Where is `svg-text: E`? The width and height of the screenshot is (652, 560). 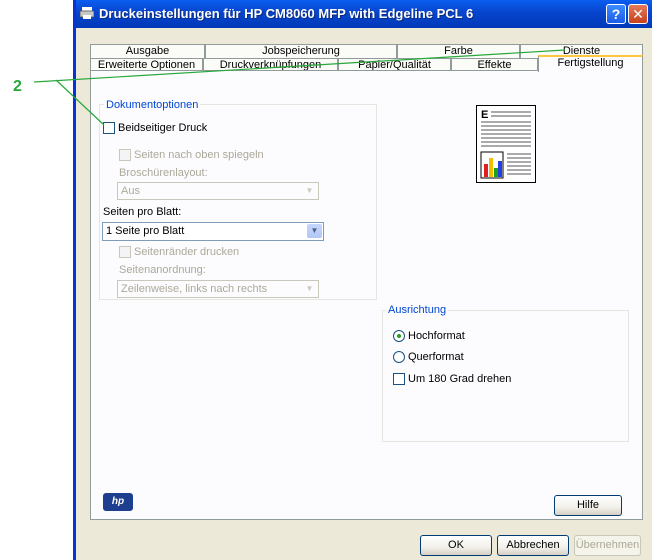 svg-text: E is located at coordinates (484, 115).